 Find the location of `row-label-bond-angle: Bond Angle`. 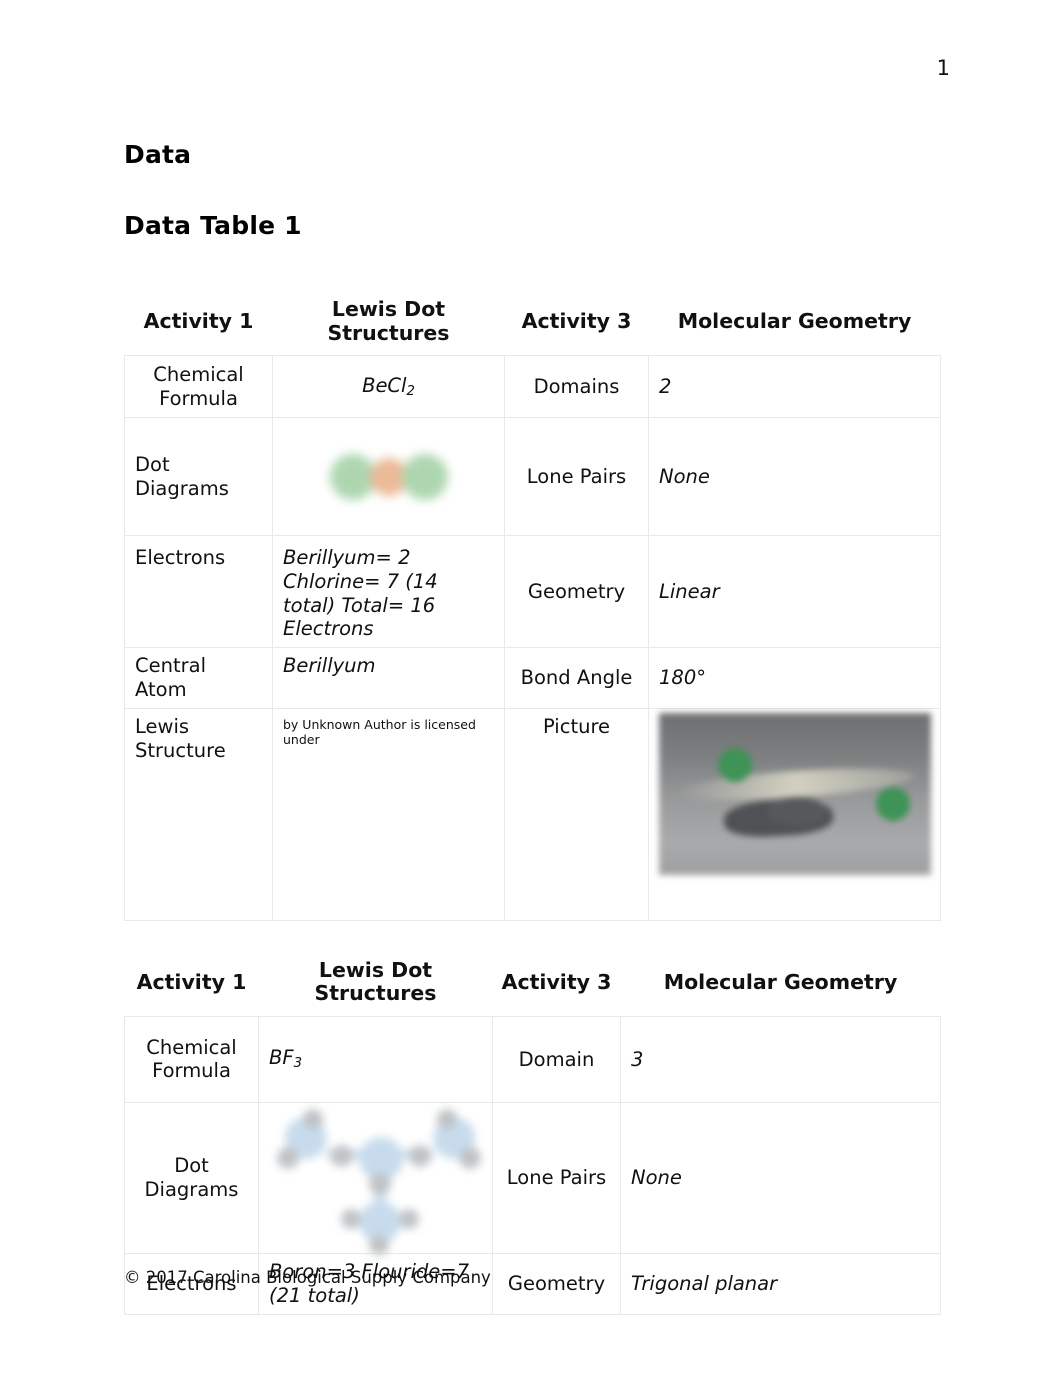

row-label-bond-angle: Bond Angle is located at coordinates (576, 678).